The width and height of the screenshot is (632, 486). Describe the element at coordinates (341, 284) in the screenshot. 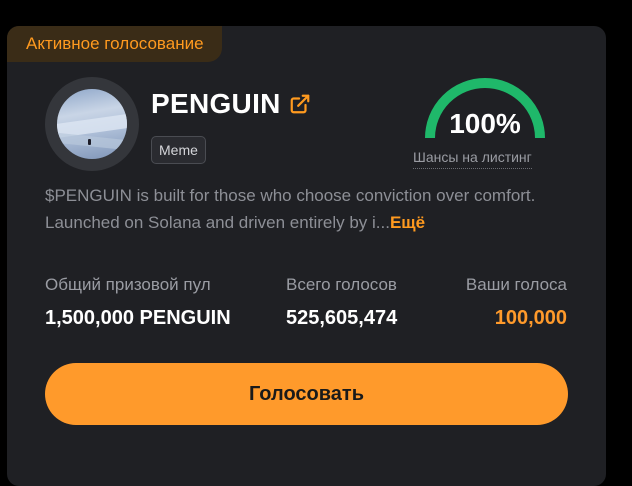

I see `total-votes-label: Всего голосов` at that location.